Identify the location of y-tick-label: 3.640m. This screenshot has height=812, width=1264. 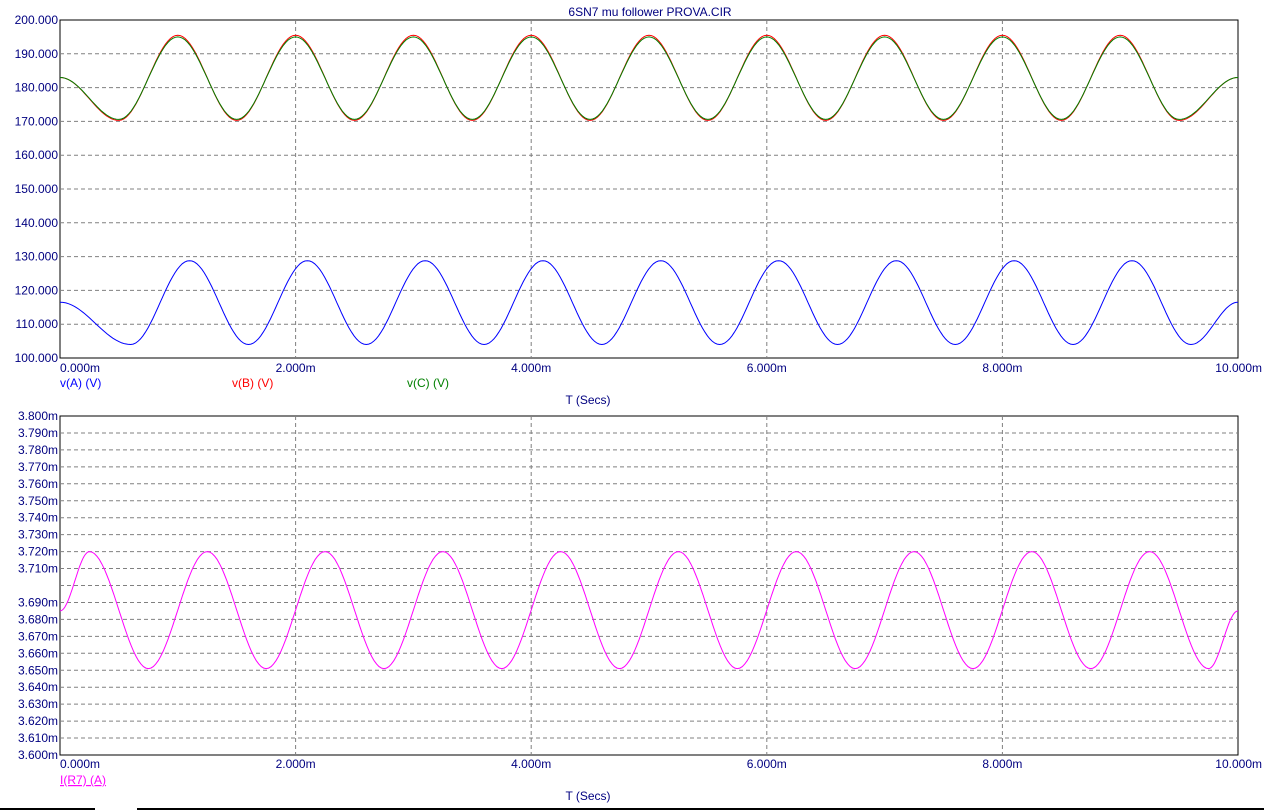
(38, 687).